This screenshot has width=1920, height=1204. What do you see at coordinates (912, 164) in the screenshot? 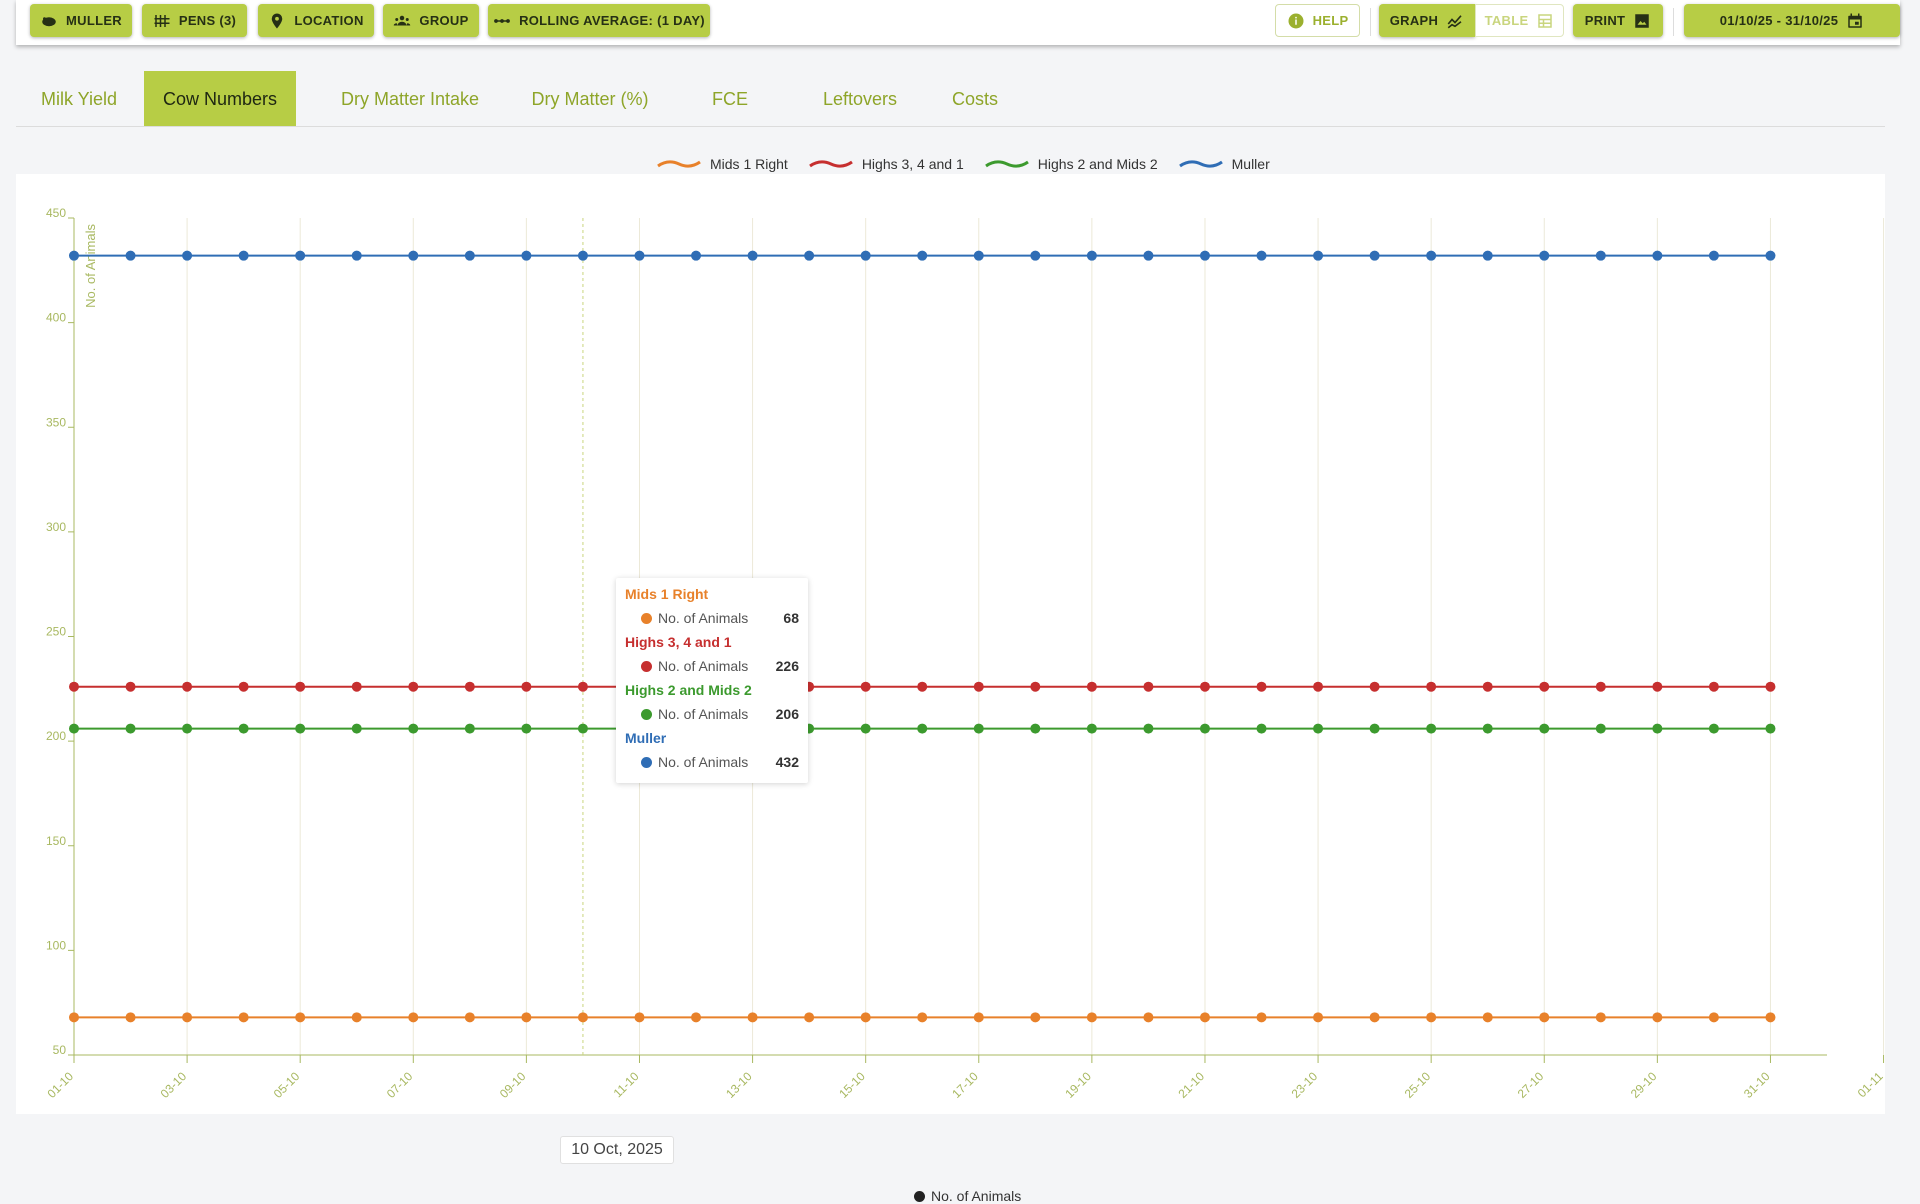
I see `legend-label: Highs 3, 4 and 1` at bounding box center [912, 164].